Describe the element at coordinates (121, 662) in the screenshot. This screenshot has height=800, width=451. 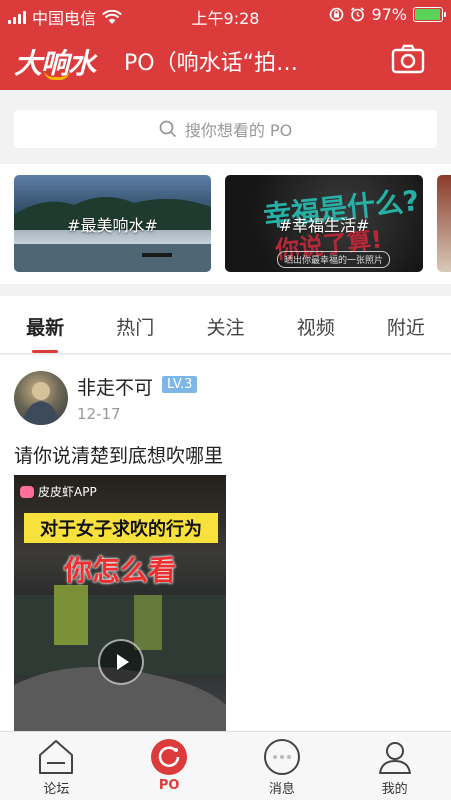
I see `play-icon` at that location.